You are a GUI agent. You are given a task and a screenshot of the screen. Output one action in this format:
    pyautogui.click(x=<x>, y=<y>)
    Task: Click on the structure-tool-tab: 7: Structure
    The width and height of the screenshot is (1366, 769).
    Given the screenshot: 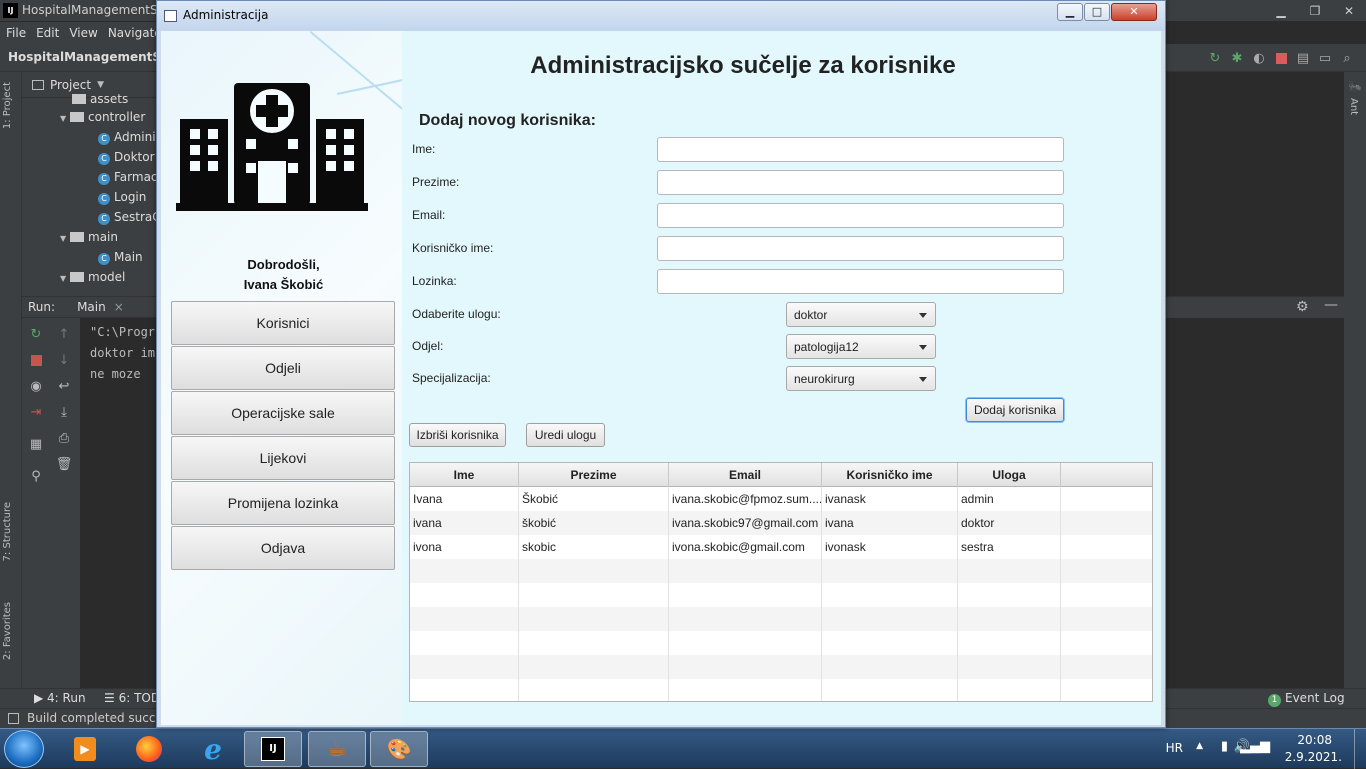 What is the action you would take?
    pyautogui.click(x=7, y=531)
    